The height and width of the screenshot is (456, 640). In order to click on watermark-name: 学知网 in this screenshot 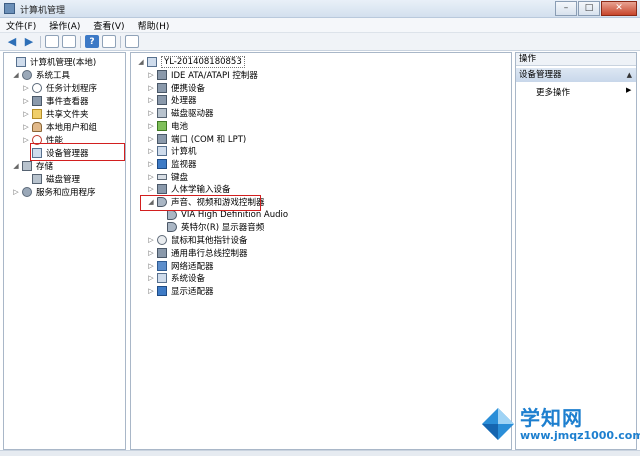, I will do `click(551, 418)`.